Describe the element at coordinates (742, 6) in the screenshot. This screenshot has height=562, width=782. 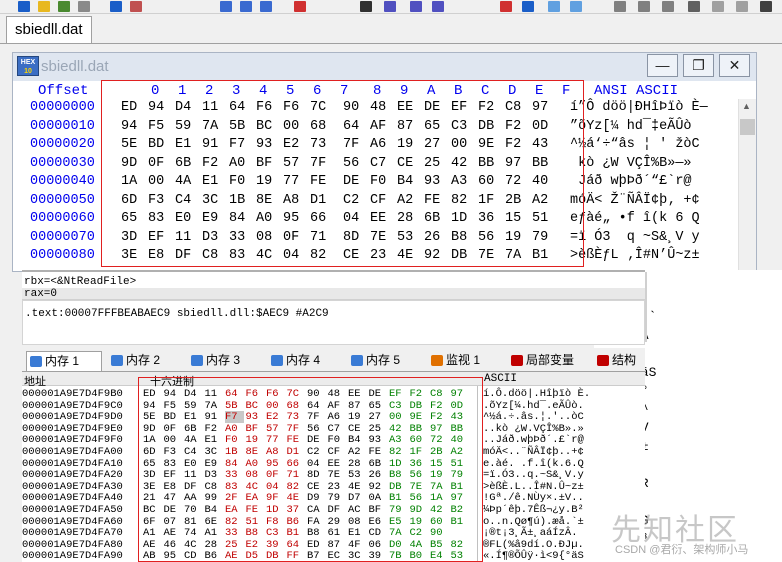
I see `settings-icon` at that location.